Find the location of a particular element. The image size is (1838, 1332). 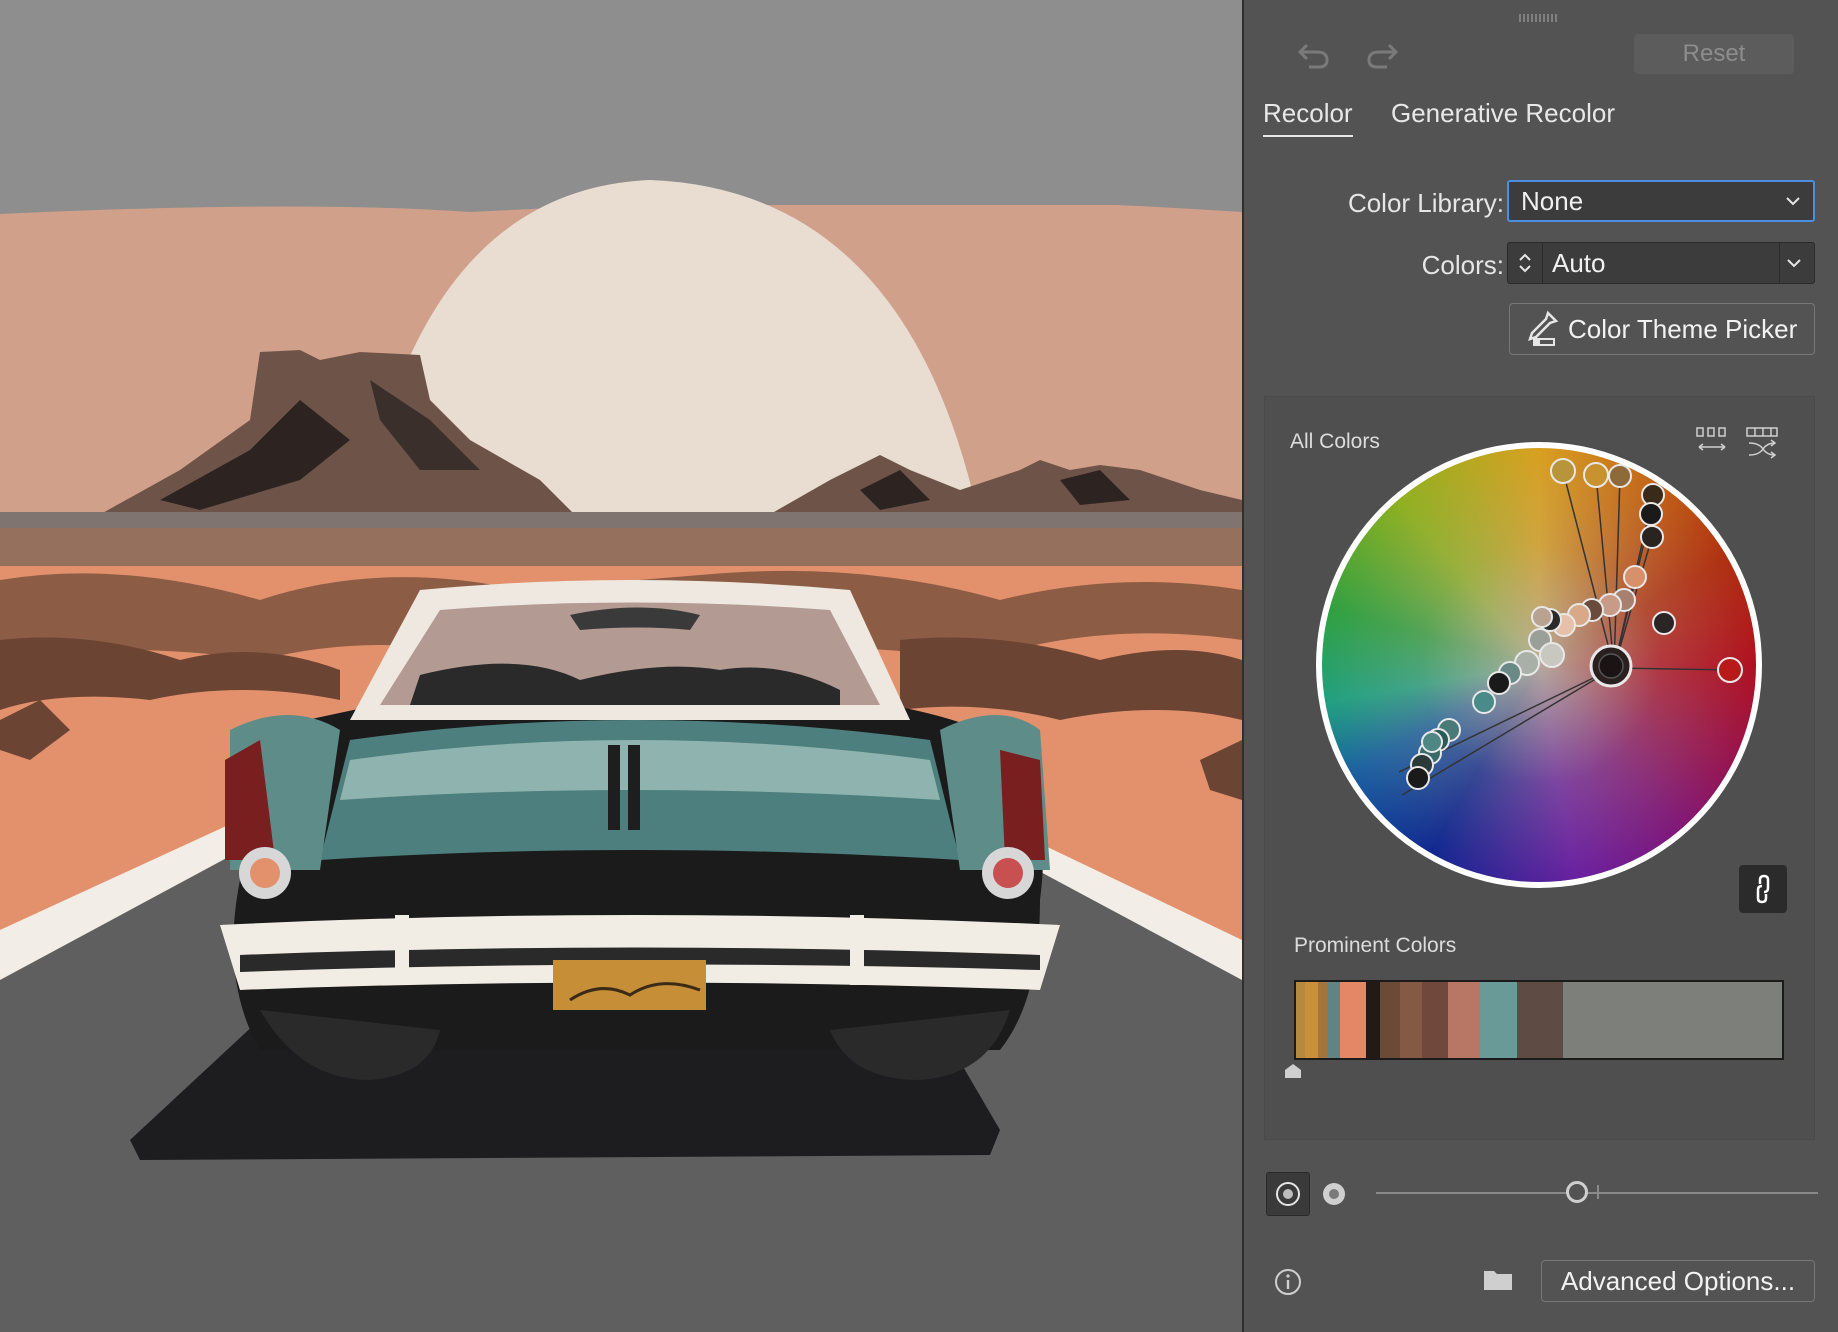

color-theme-picker-button: Color Theme Picker is located at coordinates (1662, 329).